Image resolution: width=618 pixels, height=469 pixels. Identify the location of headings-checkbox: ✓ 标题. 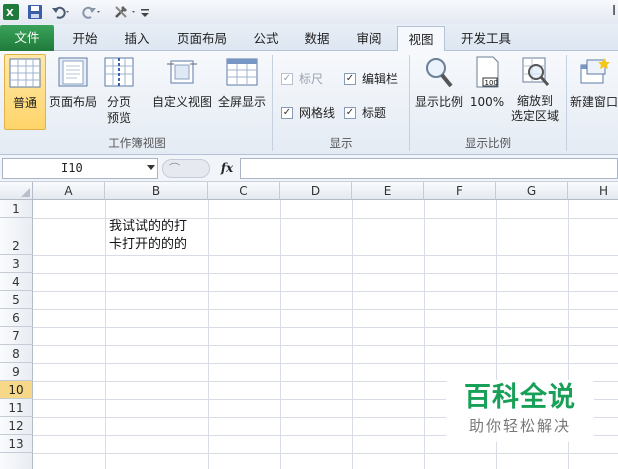
(365, 112).